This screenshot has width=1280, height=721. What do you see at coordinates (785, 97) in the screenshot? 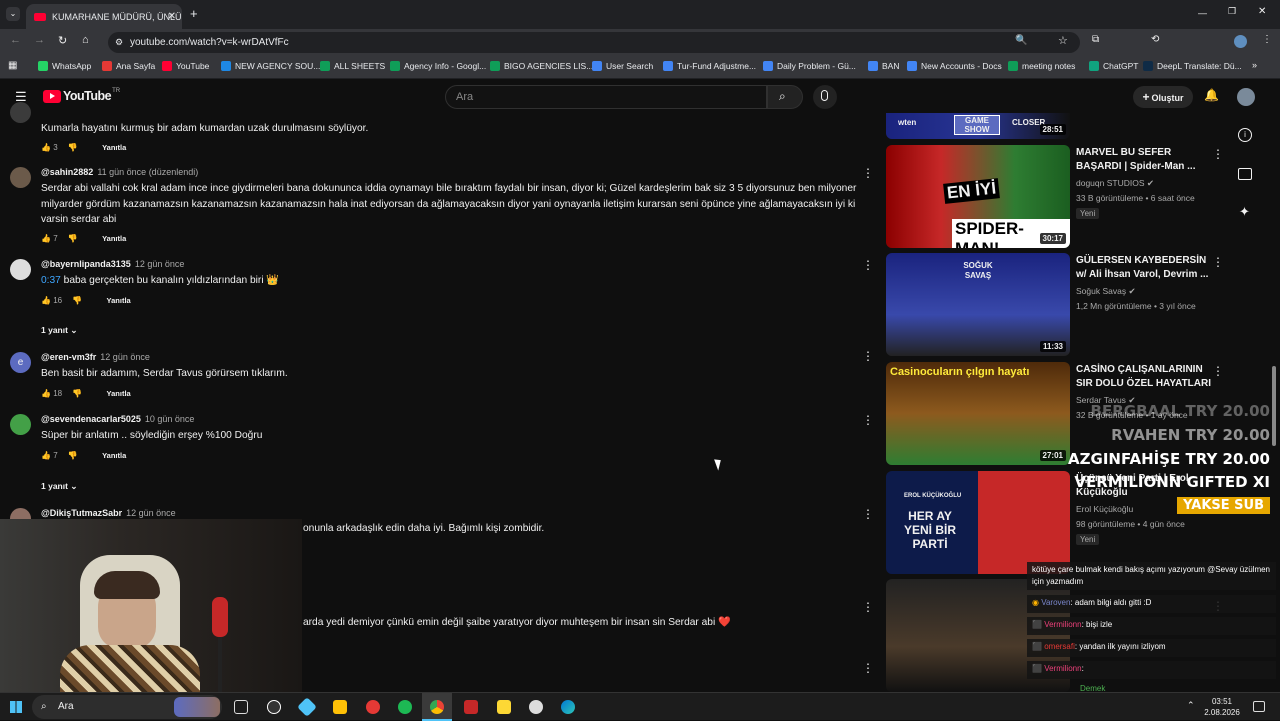
I see `search-button: ⌕` at bounding box center [785, 97].